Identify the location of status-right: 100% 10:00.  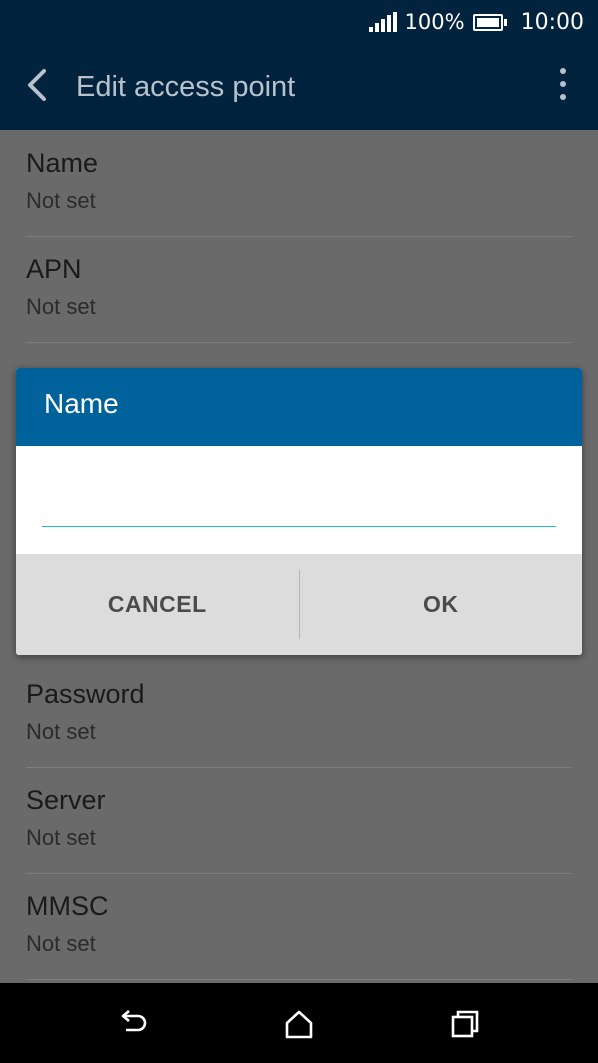
(476, 22).